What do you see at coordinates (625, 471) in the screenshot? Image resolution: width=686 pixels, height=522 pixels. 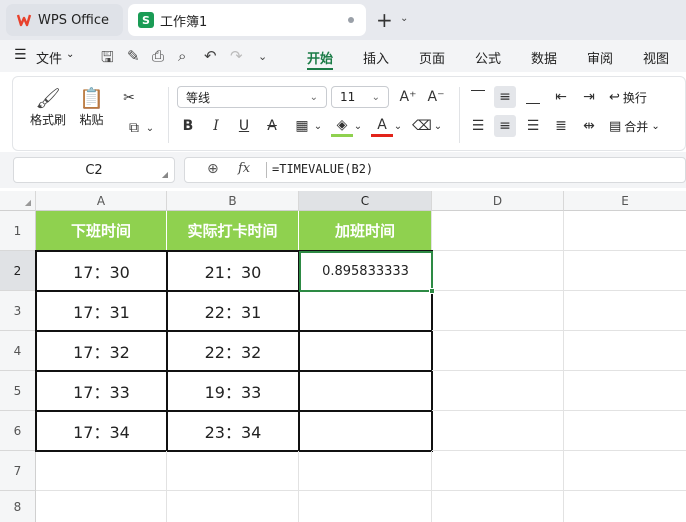 I see `cell-e7` at bounding box center [625, 471].